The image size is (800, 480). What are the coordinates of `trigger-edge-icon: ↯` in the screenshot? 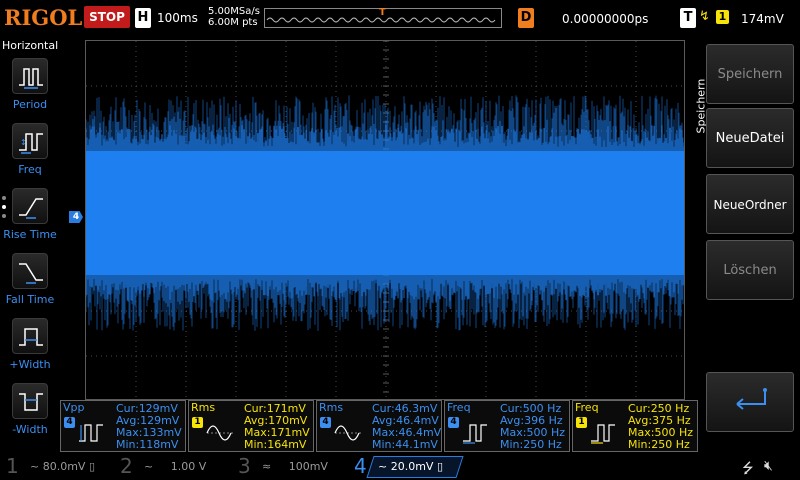 It's located at (704, 16).